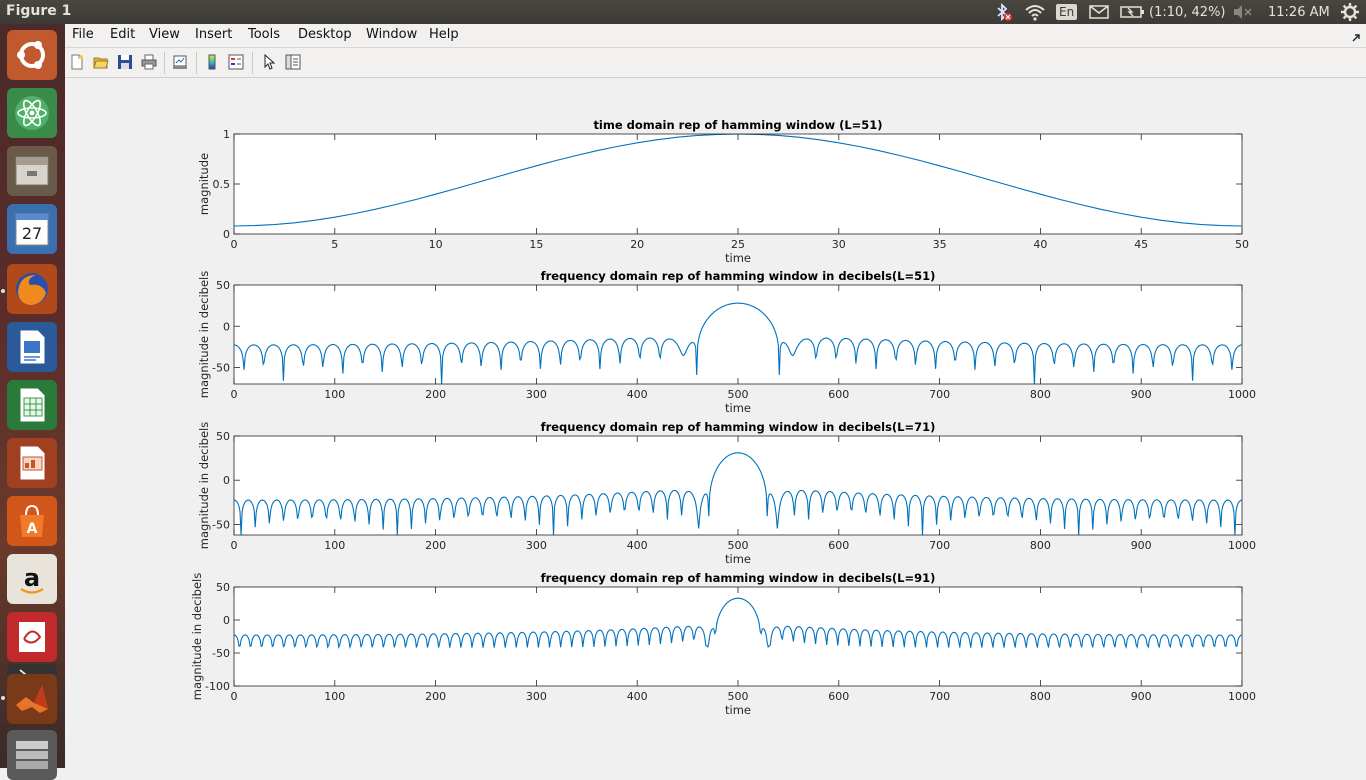  Describe the element at coordinates (32, 637) in the screenshot. I see `document-viewer-icon` at that location.